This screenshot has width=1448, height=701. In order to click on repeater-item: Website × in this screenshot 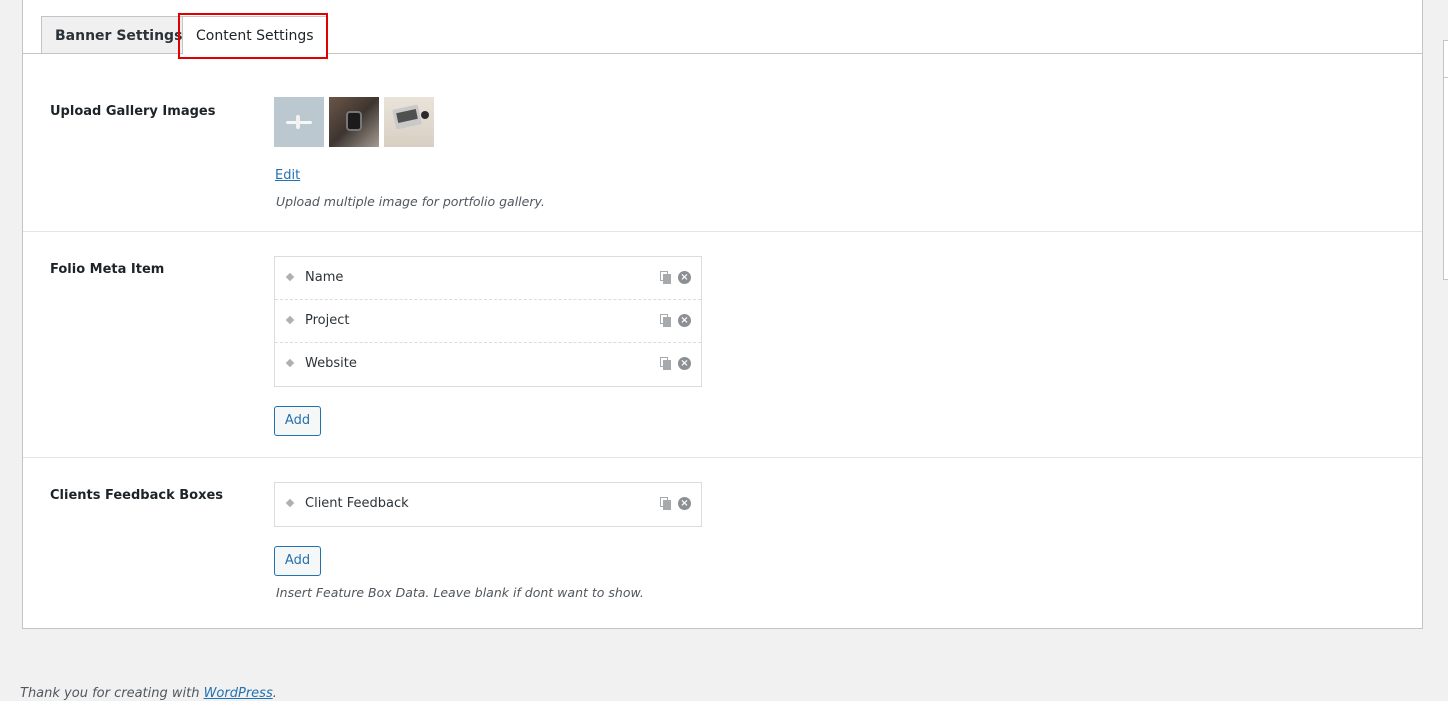, I will do `click(488, 364)`.